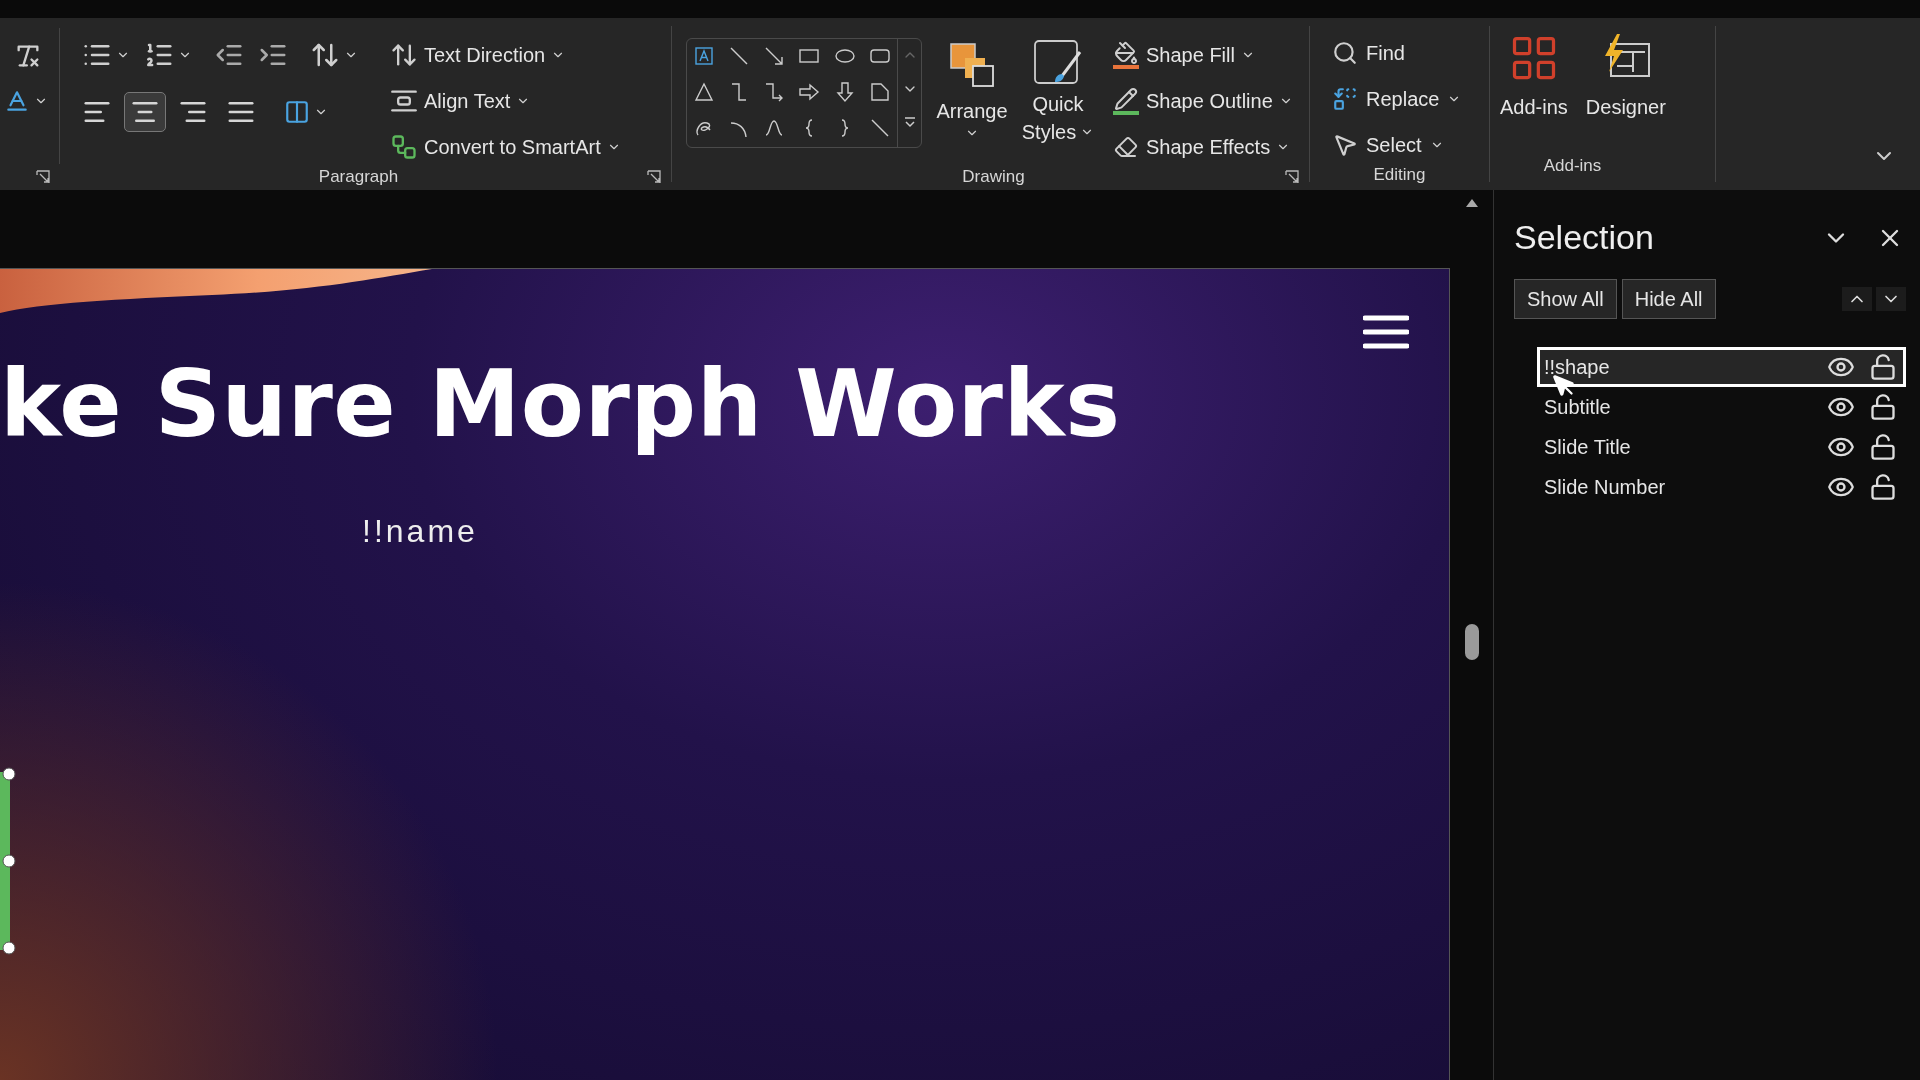 Image resolution: width=1920 pixels, height=1080 pixels. Describe the element at coordinates (704, 56) in the screenshot. I see `textbox-icon` at that location.